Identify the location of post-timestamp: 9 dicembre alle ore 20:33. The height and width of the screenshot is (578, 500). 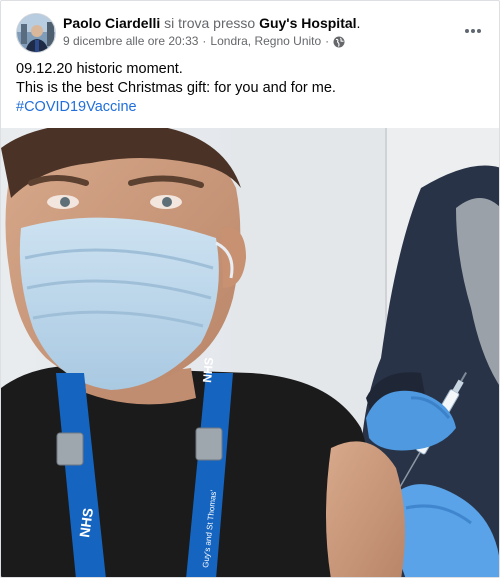
(130, 41).